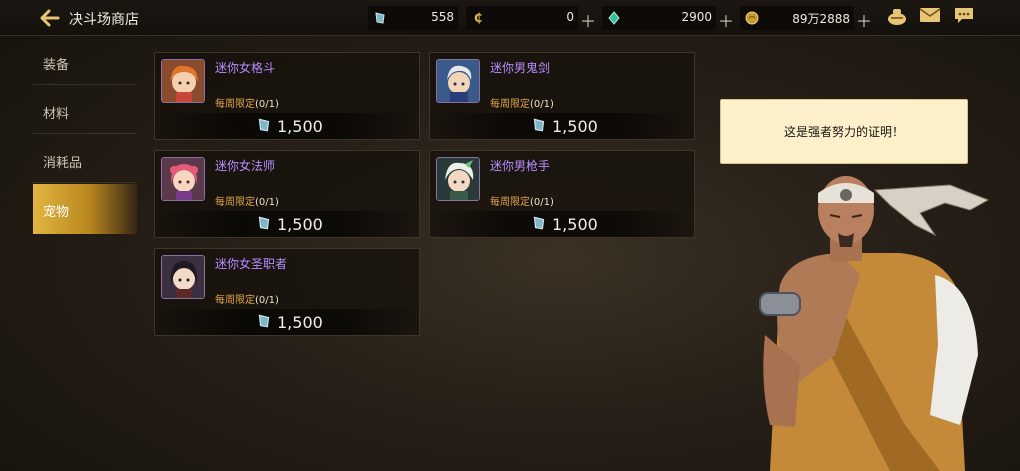  Describe the element at coordinates (588, 20) in the screenshot. I see `c-coin-plus-button: ＋` at that location.